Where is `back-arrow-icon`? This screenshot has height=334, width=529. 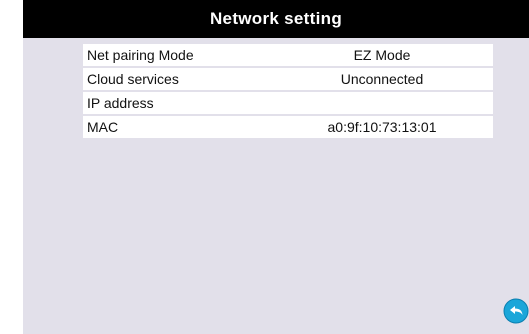 back-arrow-icon is located at coordinates (516, 311).